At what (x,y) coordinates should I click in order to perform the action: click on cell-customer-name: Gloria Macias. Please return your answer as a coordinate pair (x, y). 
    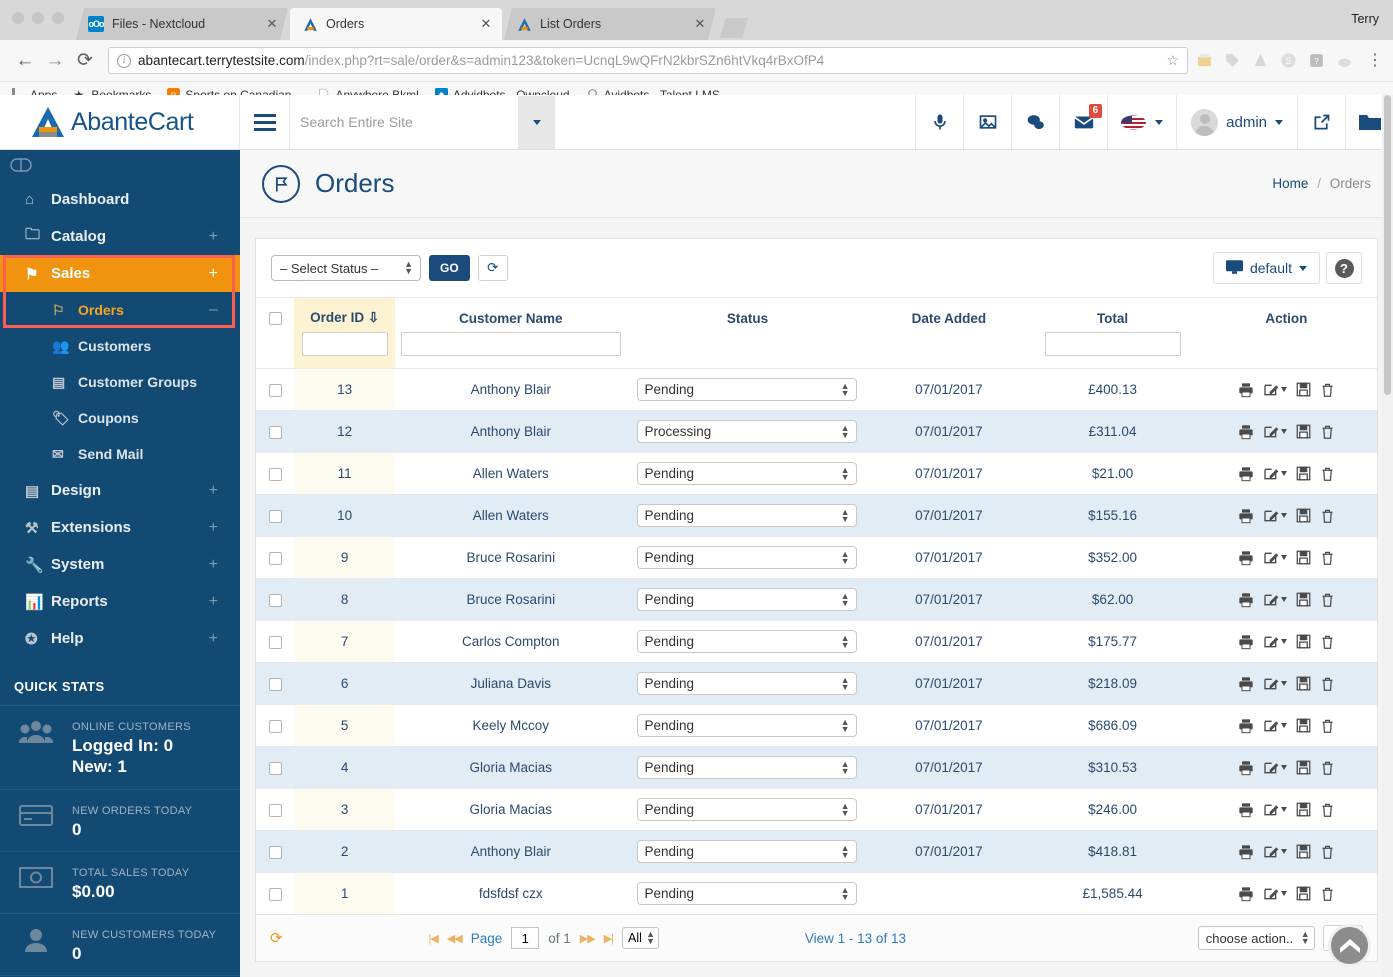
    Looking at the image, I should click on (511, 810).